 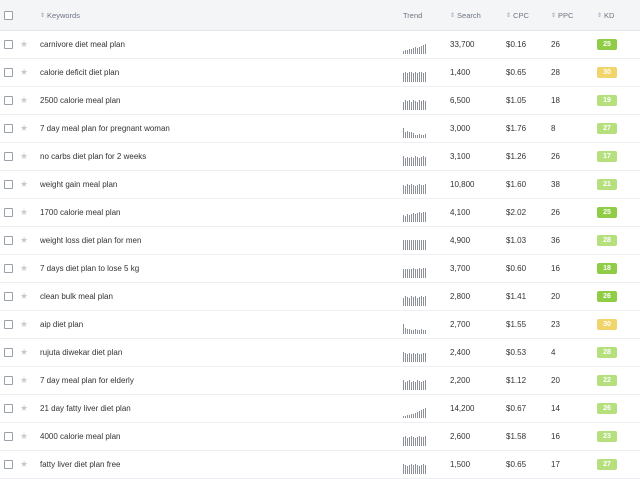 I want to click on keyword-text: 21 day fatty liver diet plan, so click(x=85, y=408).